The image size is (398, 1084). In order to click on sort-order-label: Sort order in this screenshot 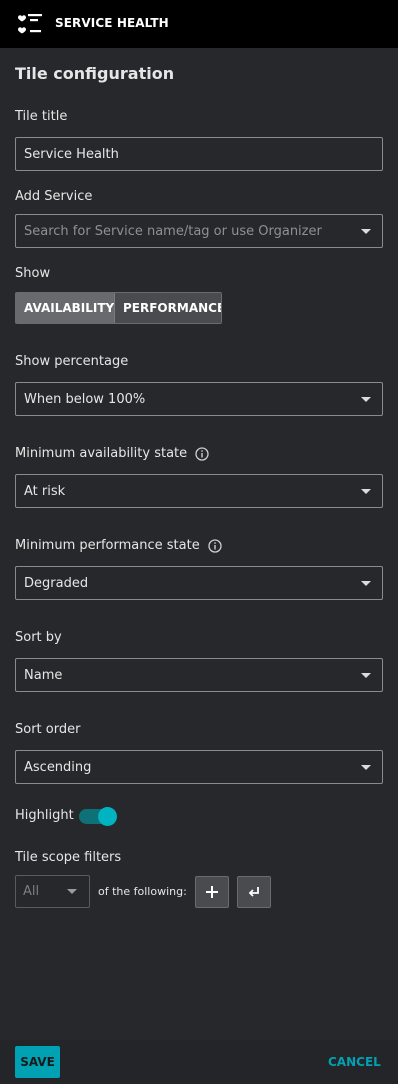, I will do `click(48, 729)`.